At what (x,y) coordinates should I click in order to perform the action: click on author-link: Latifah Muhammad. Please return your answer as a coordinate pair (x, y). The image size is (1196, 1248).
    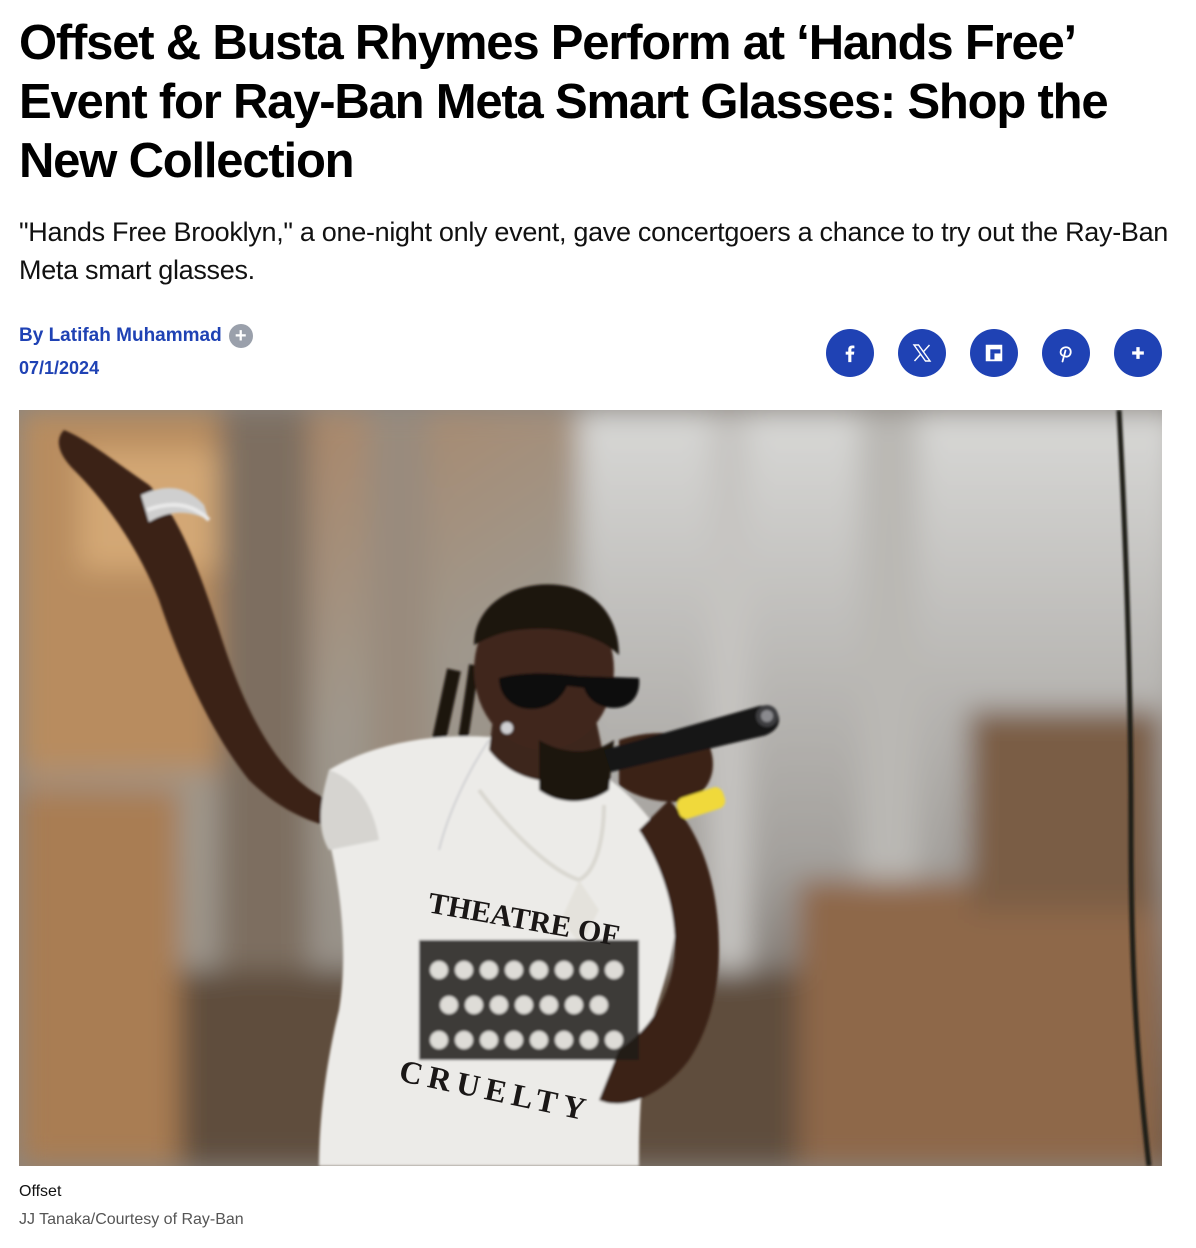
    Looking at the image, I should click on (135, 335).